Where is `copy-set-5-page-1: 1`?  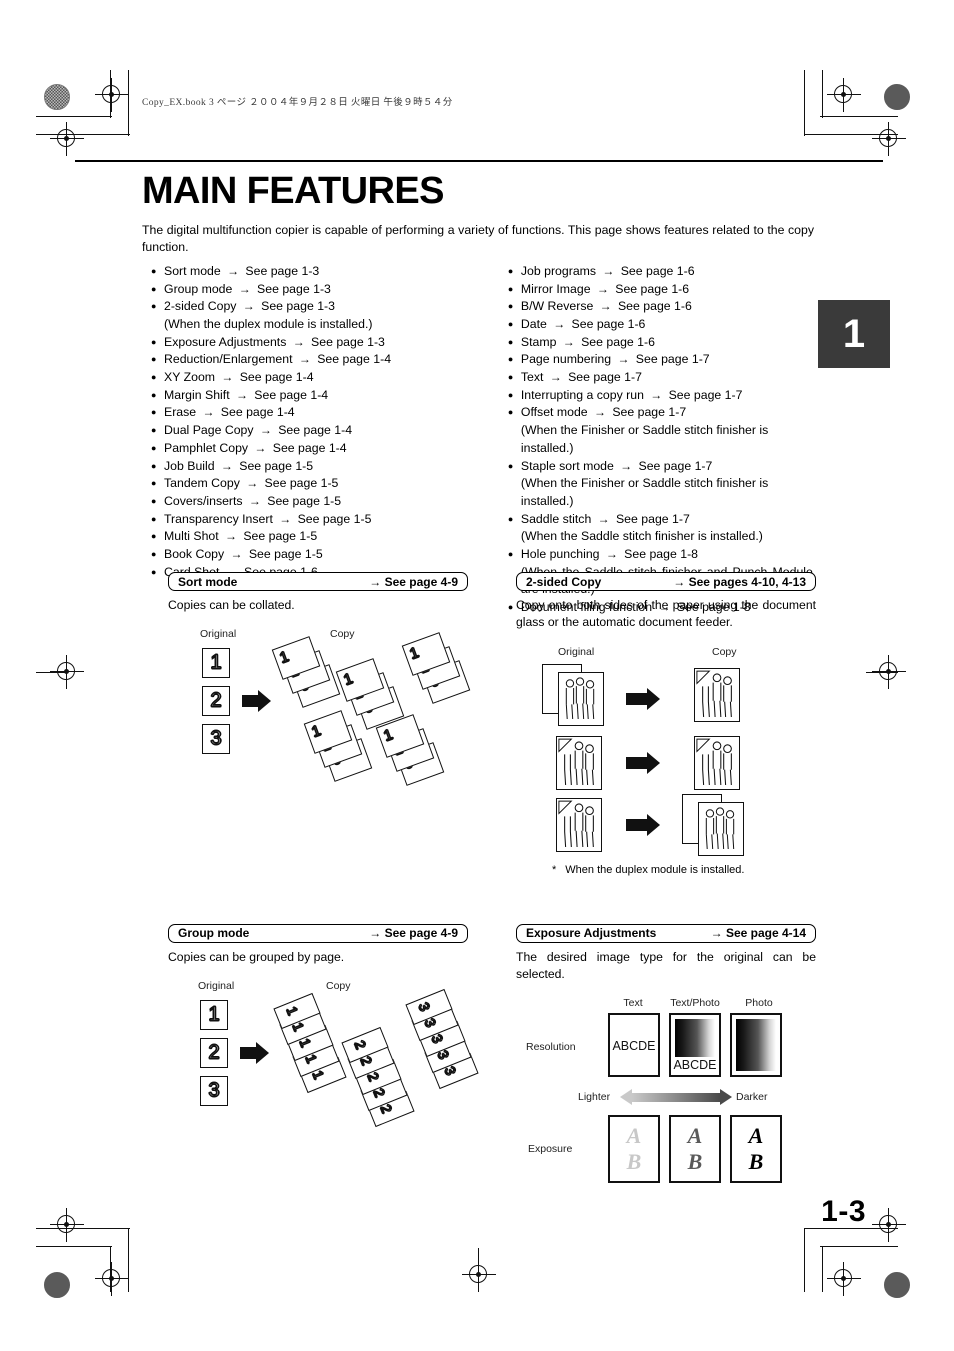 copy-set-5-page-1: 1 is located at coordinates (388, 736).